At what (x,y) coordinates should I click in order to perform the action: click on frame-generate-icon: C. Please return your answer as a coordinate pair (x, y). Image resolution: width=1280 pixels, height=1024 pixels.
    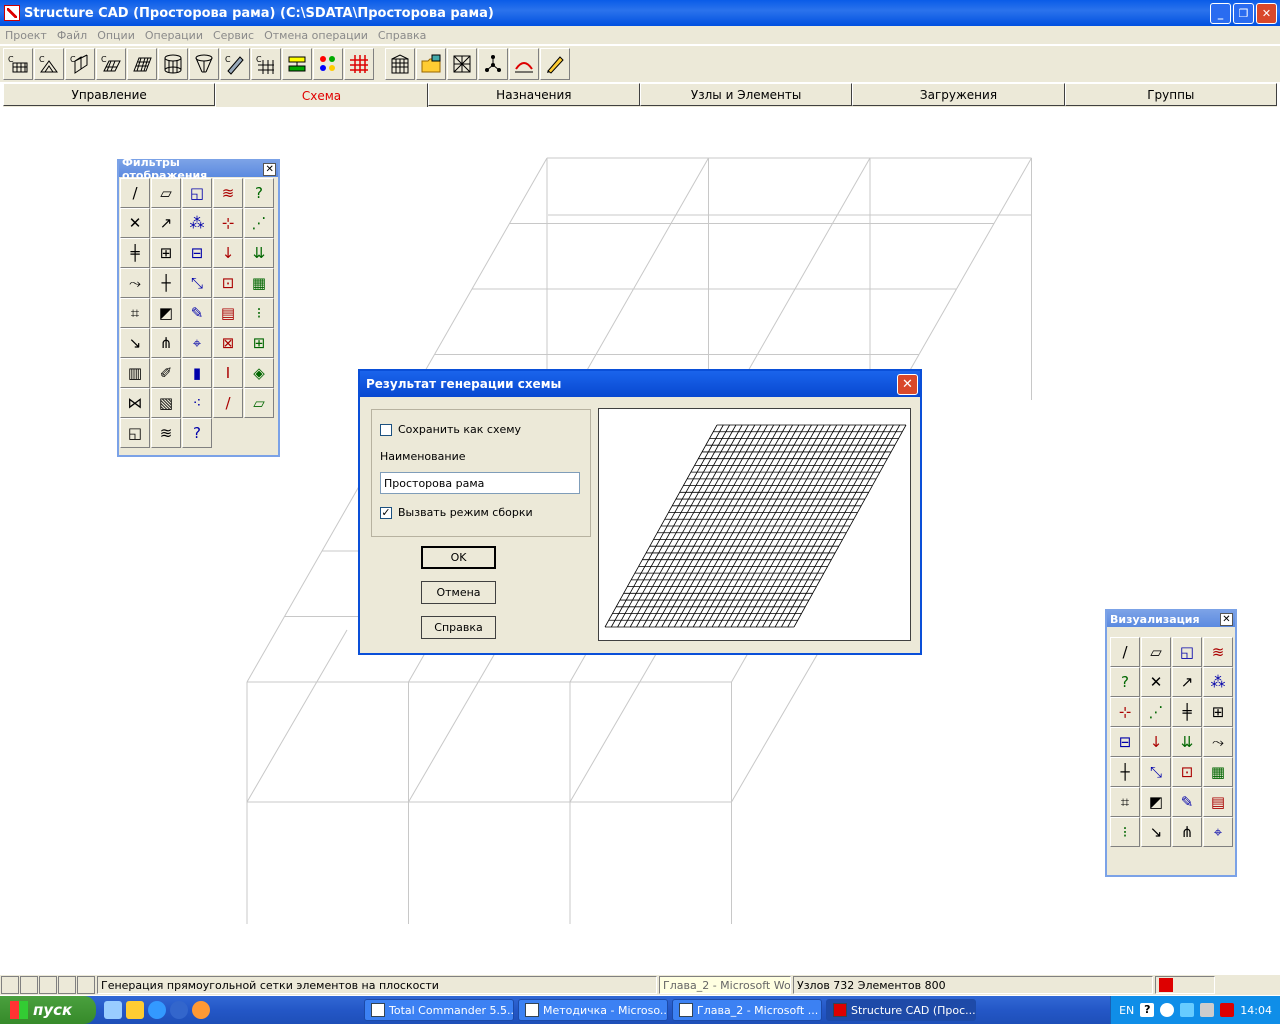
    Looking at the image, I should click on (18, 64).